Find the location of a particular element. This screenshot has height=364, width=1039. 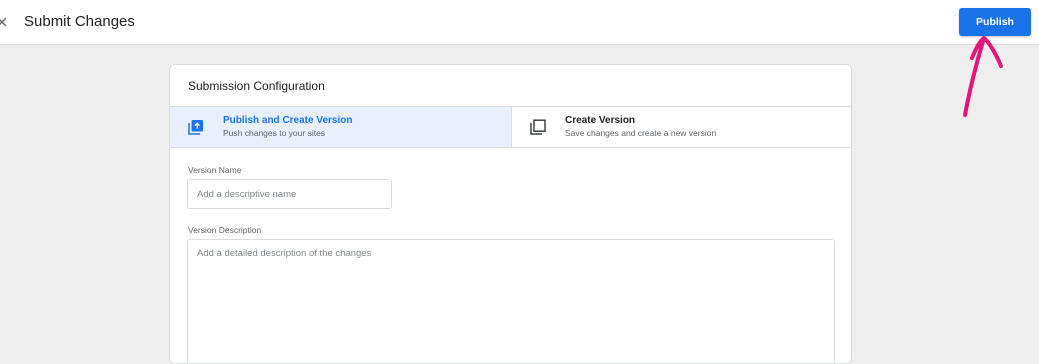

page-title: Submit Changes is located at coordinates (79, 21).